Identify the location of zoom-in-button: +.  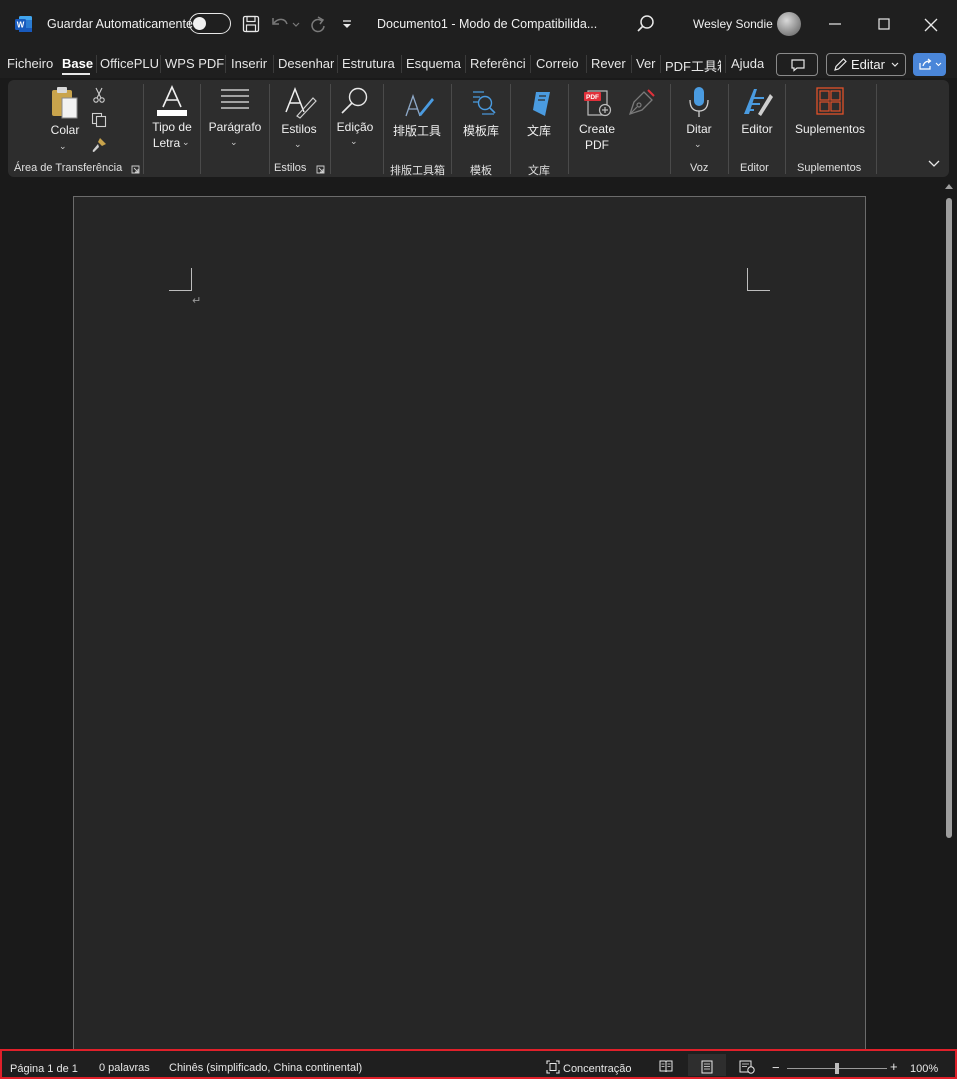
(894, 1066).